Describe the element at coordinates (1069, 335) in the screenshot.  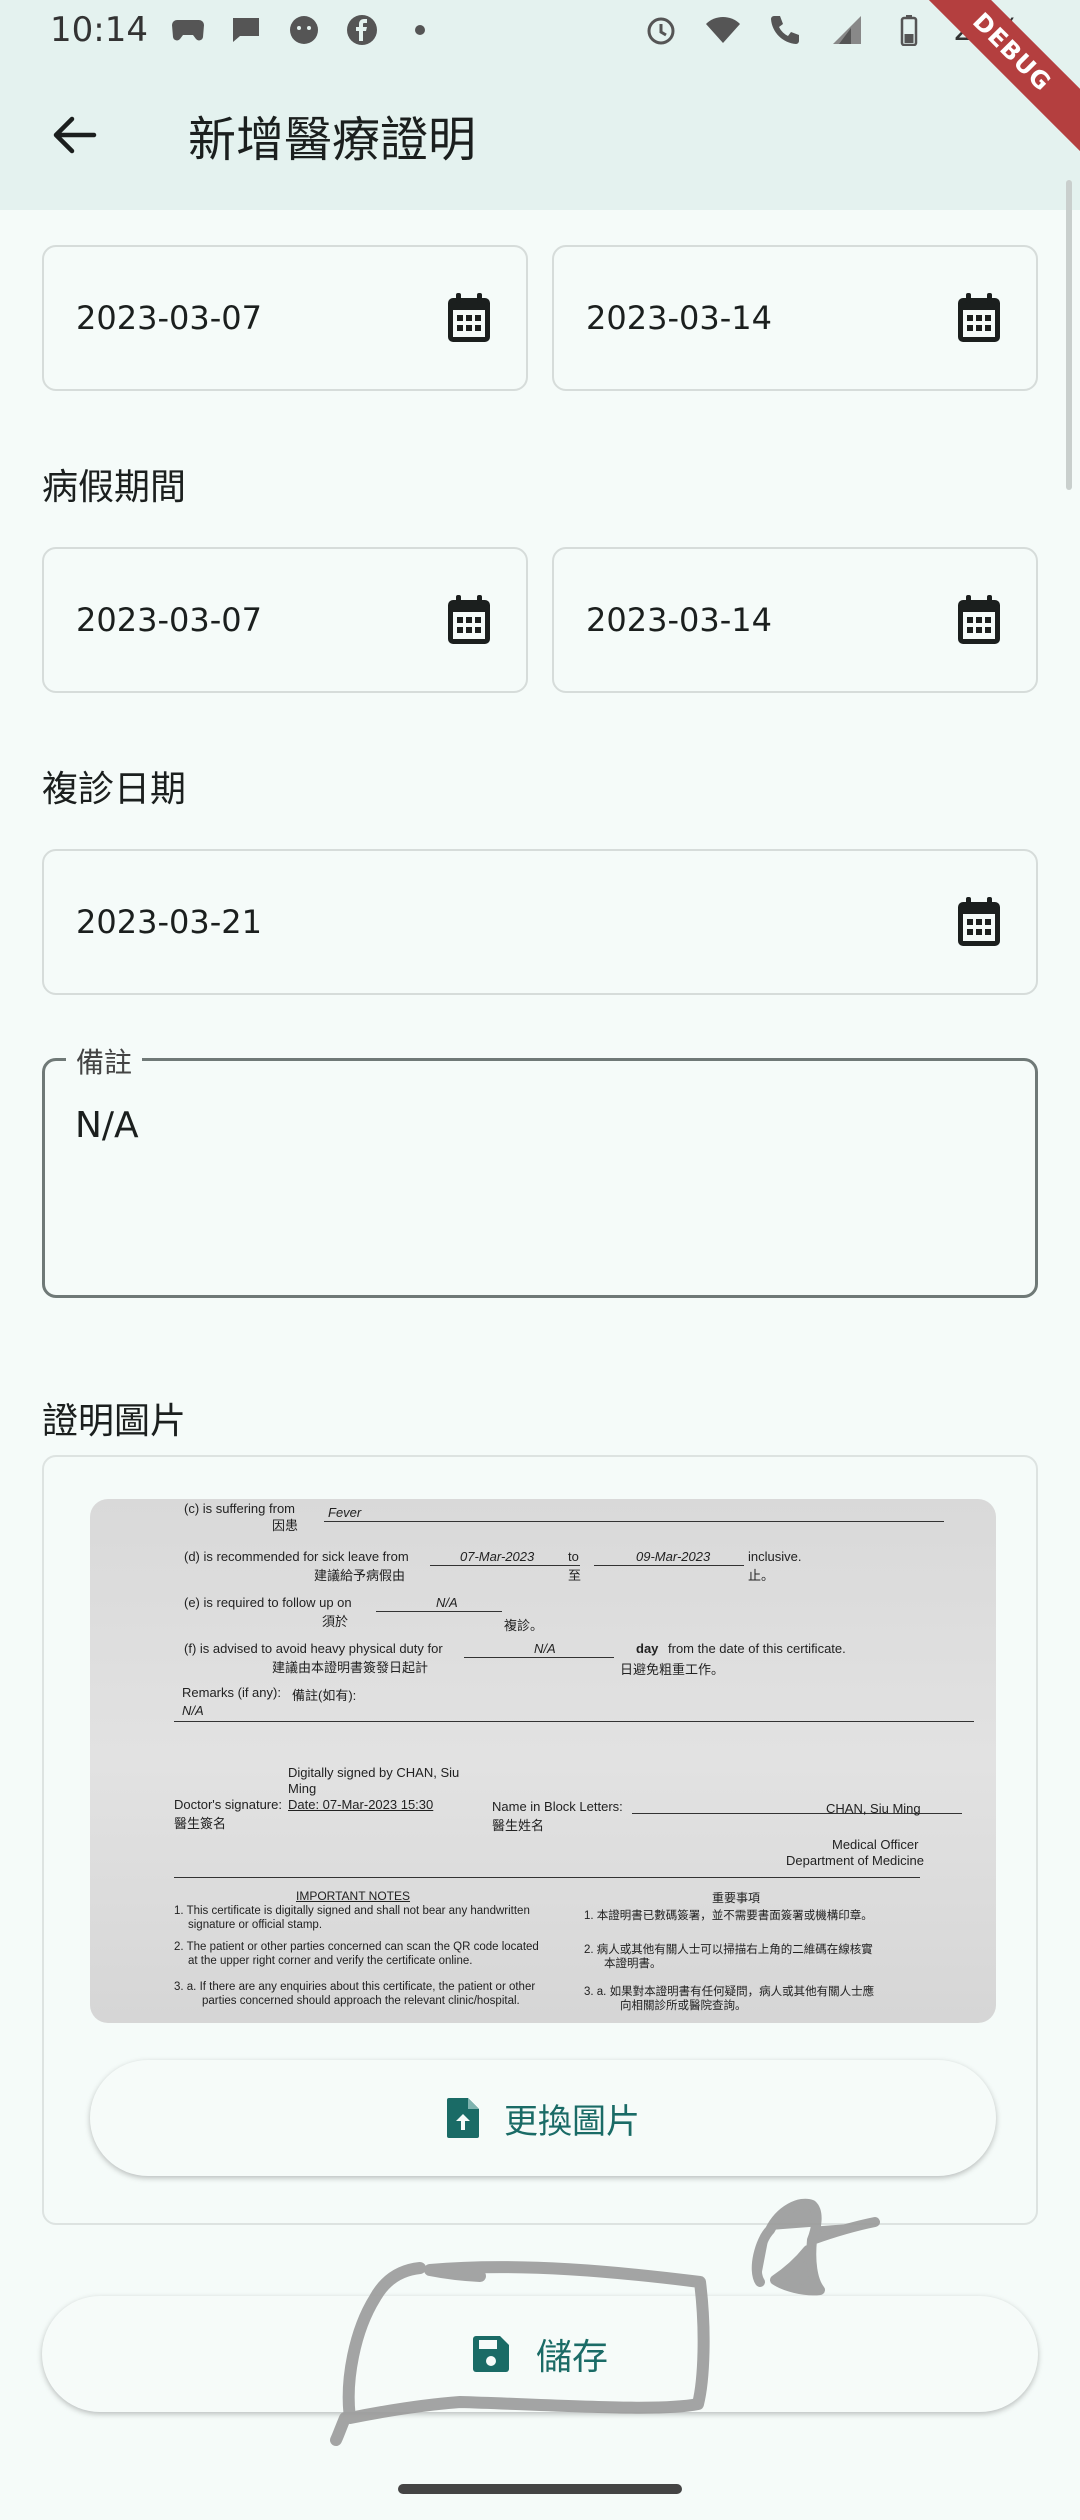
I see `scrollbar` at that location.